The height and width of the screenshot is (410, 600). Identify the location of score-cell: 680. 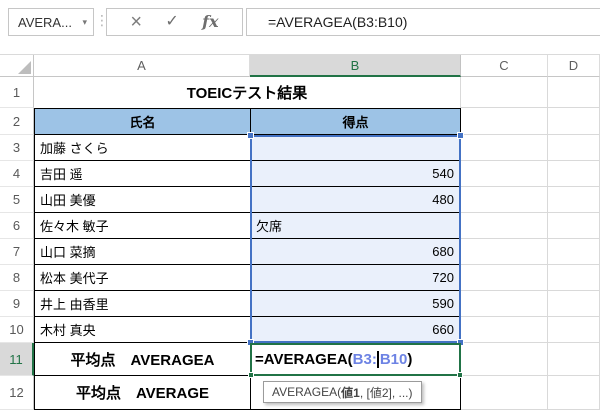
(355, 252).